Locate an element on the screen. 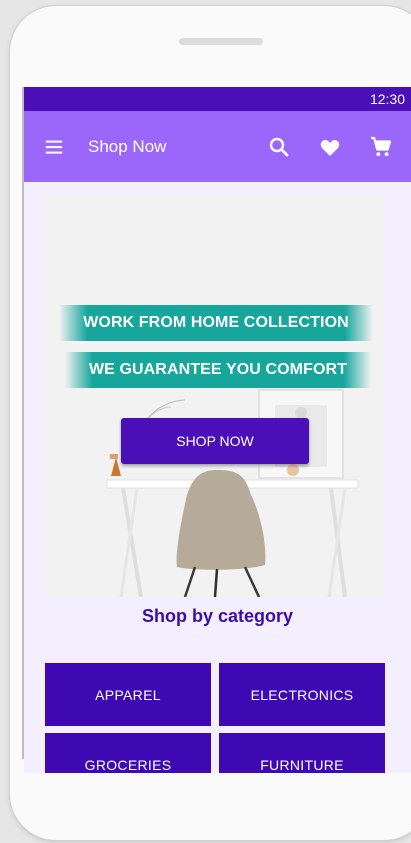 The width and height of the screenshot is (411, 843). category-electronics: ELECTRONICS is located at coordinates (302, 694).